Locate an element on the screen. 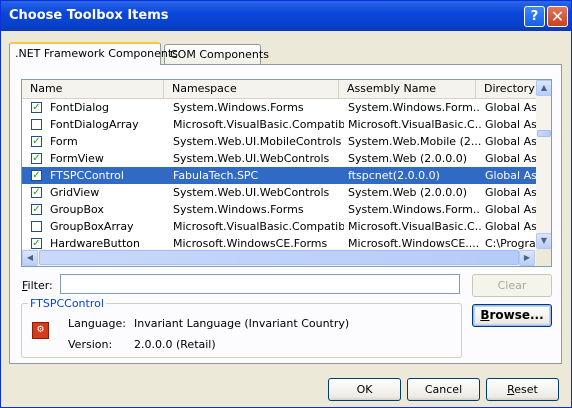  cell-name: FontDialogArray is located at coordinates (94, 124).